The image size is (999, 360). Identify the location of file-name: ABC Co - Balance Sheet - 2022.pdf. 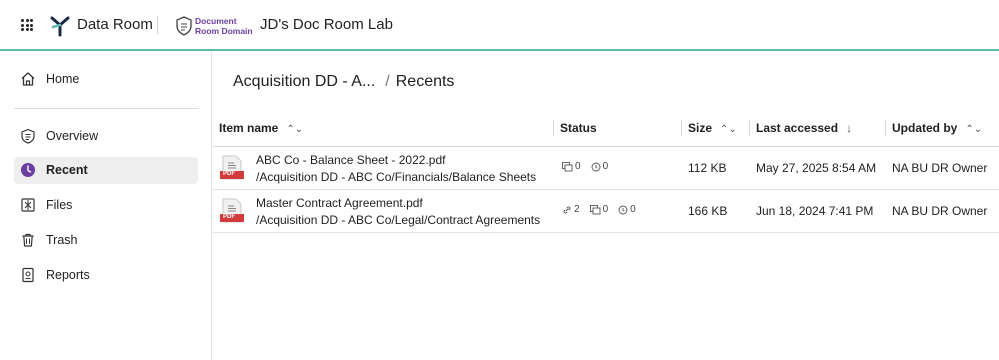
(350, 160).